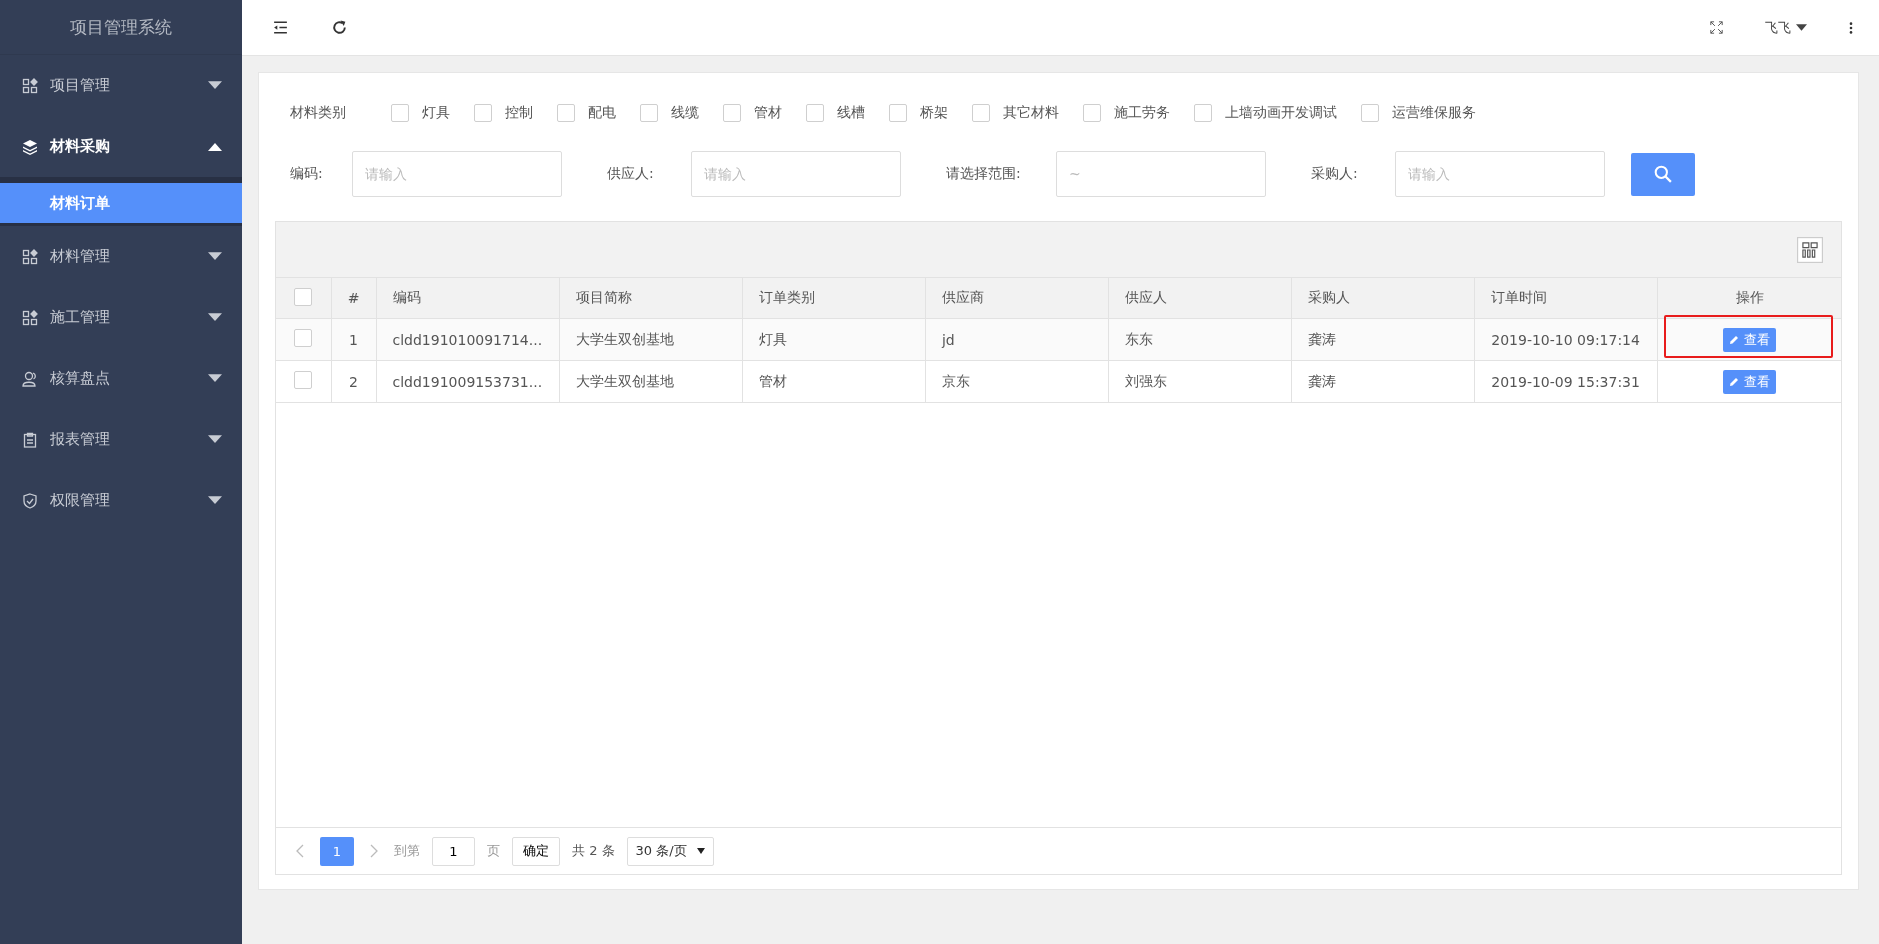 The height and width of the screenshot is (944, 1879). Describe the element at coordinates (602, 113) in the screenshot. I see `checkbox-label: 配电` at that location.